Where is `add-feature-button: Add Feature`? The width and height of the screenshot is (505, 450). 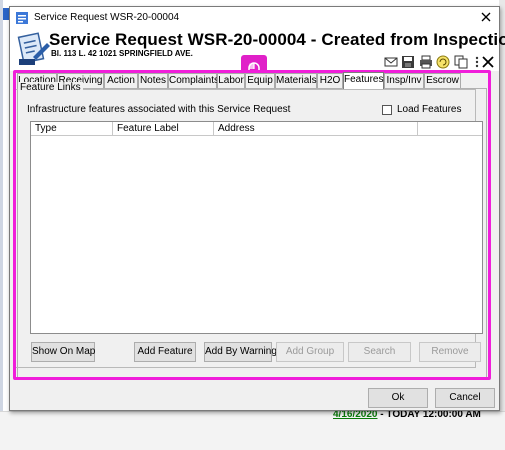 add-feature-button: Add Feature is located at coordinates (165, 352).